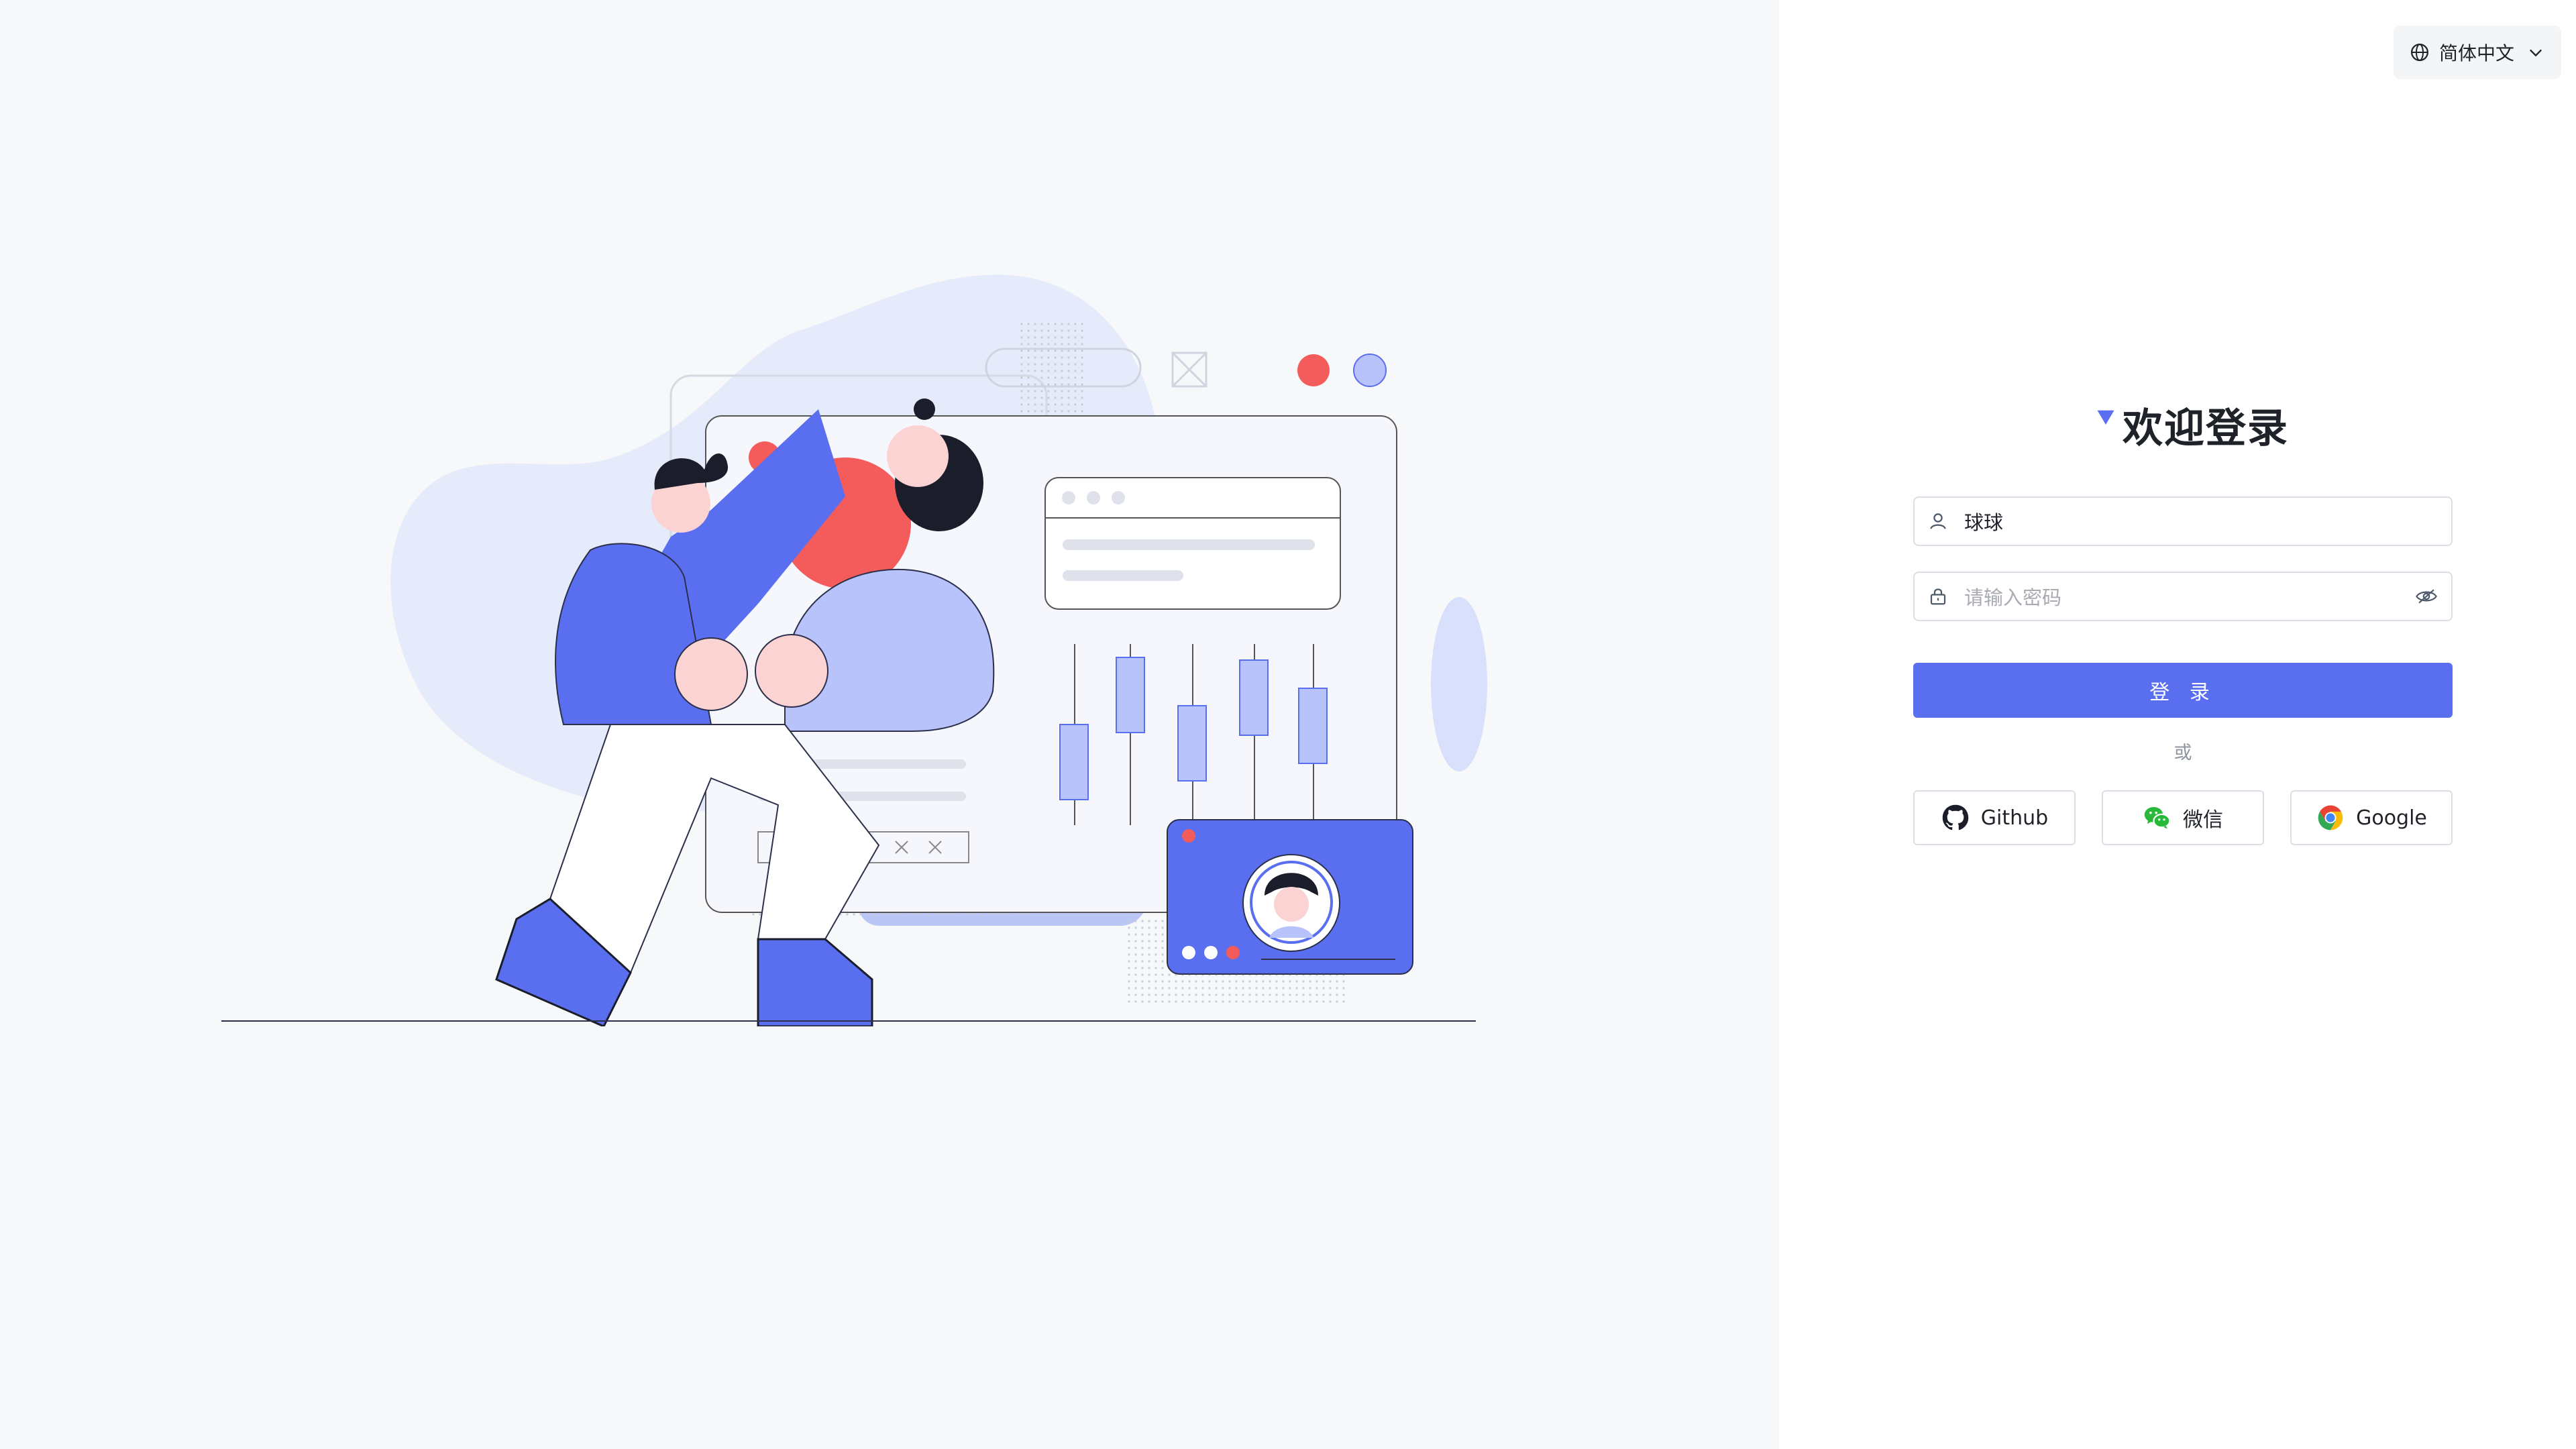  What do you see at coordinates (2426, 596) in the screenshot?
I see `eye-off-icon` at bounding box center [2426, 596].